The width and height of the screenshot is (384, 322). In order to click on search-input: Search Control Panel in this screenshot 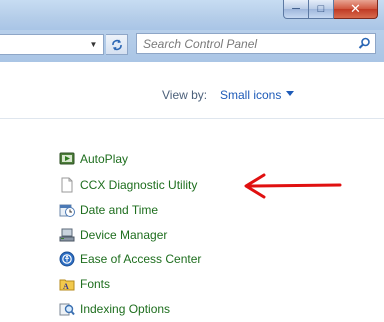, I will do `click(256, 43)`.